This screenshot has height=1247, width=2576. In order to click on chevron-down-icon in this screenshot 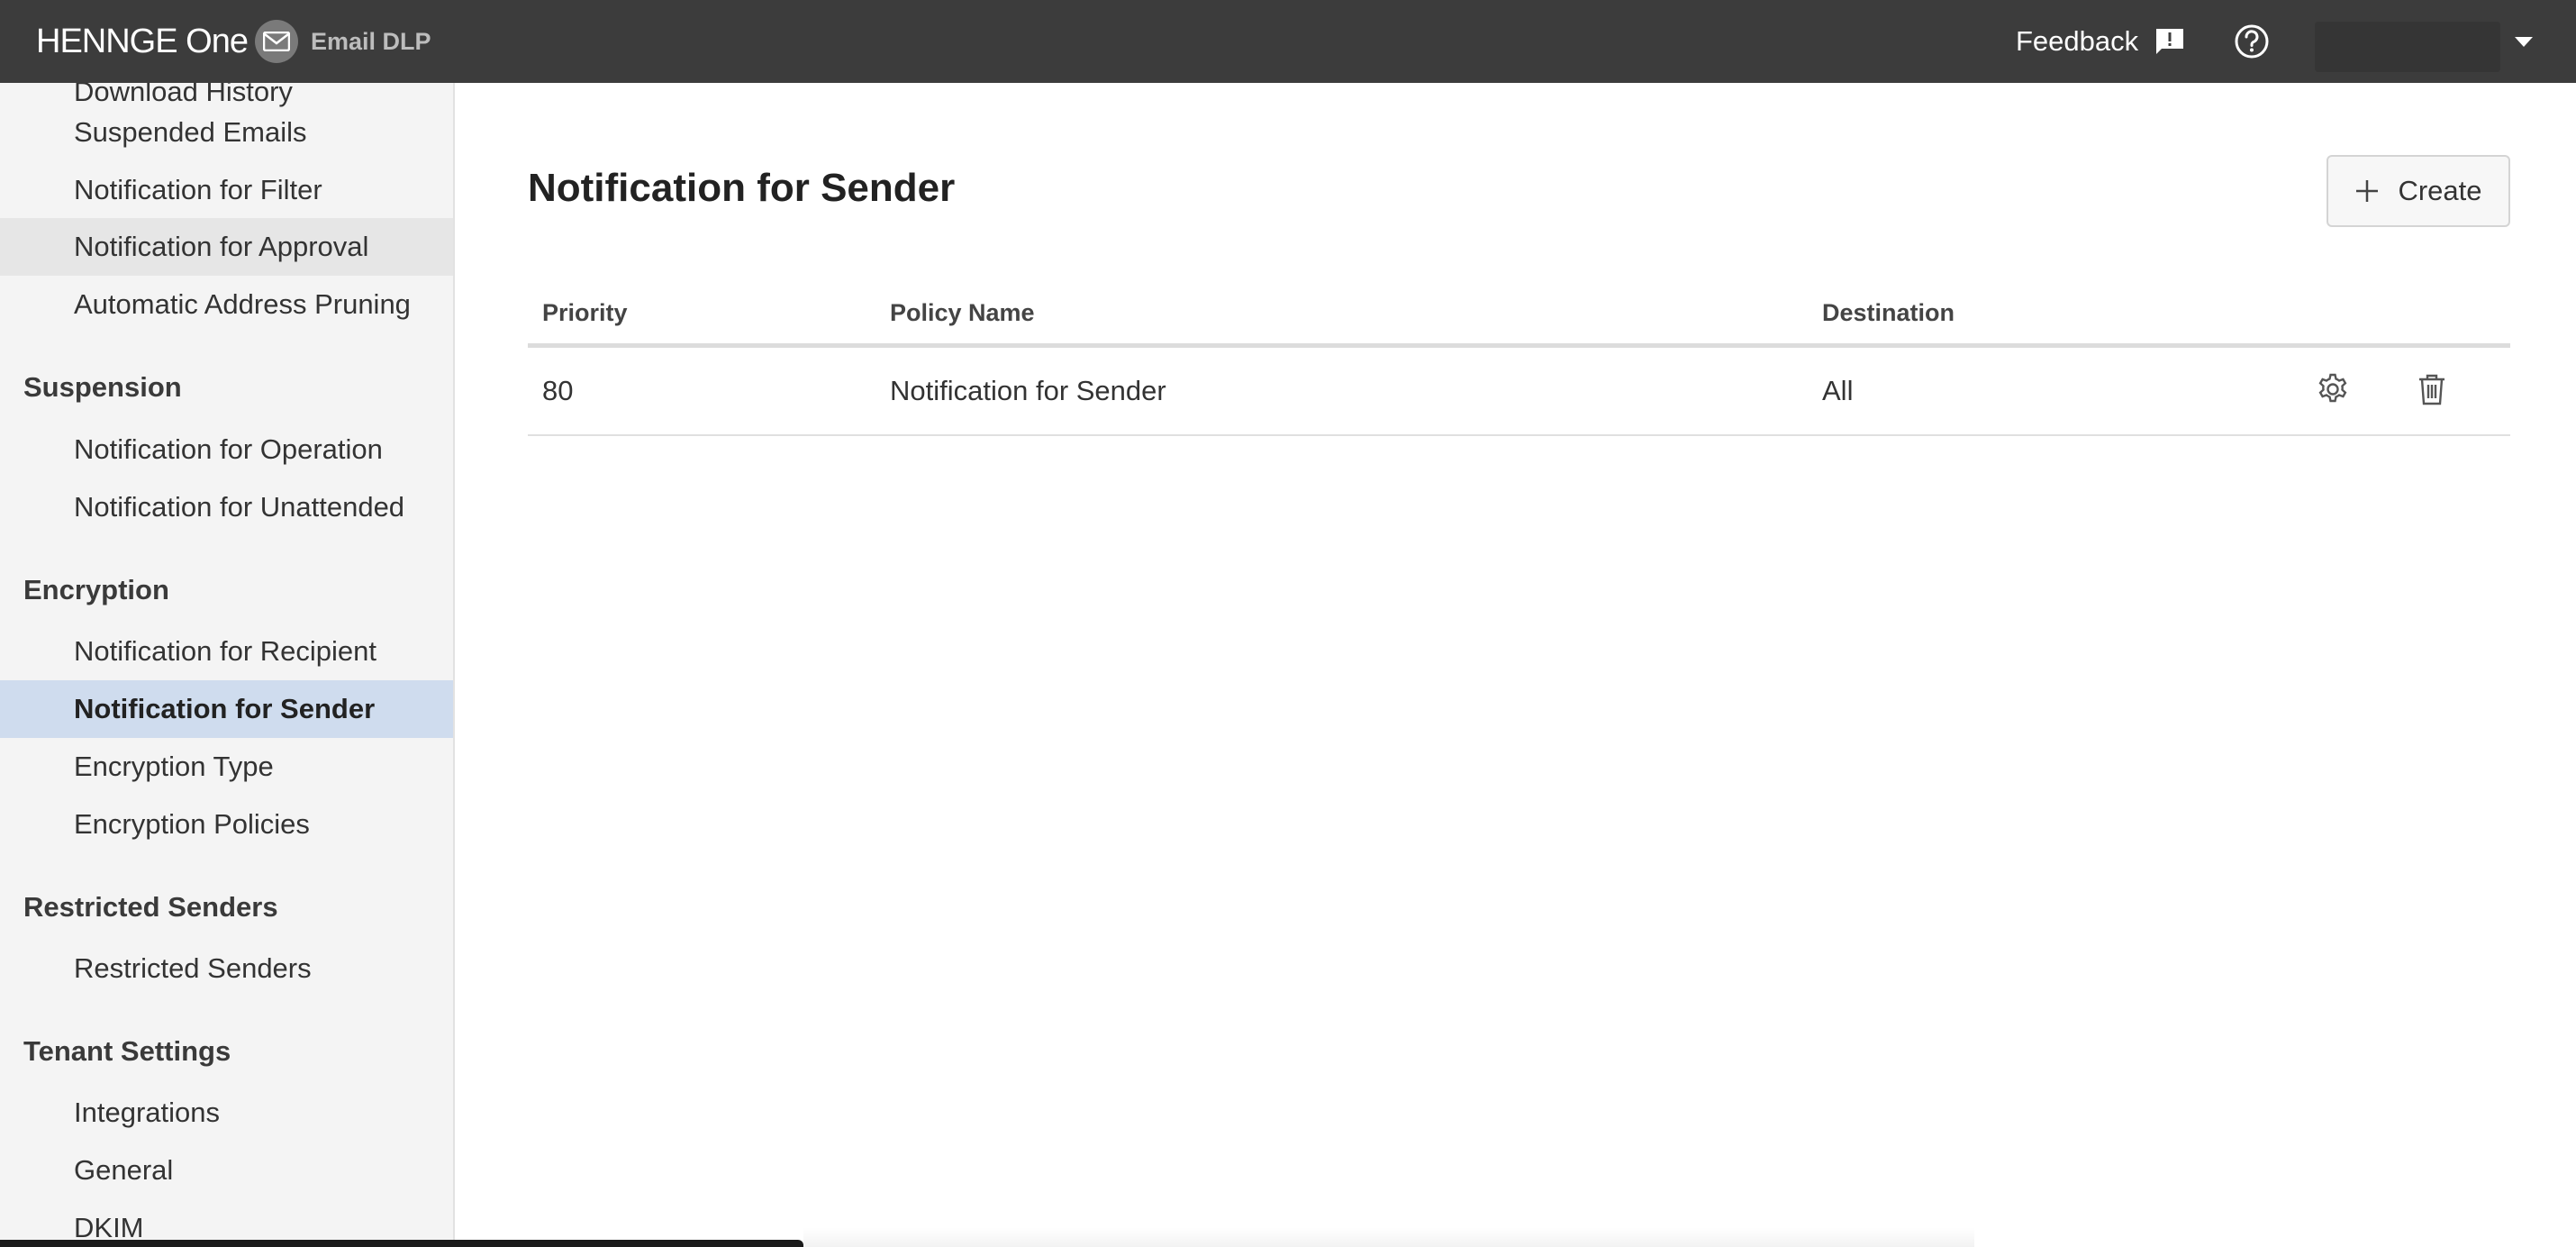, I will do `click(2524, 41)`.